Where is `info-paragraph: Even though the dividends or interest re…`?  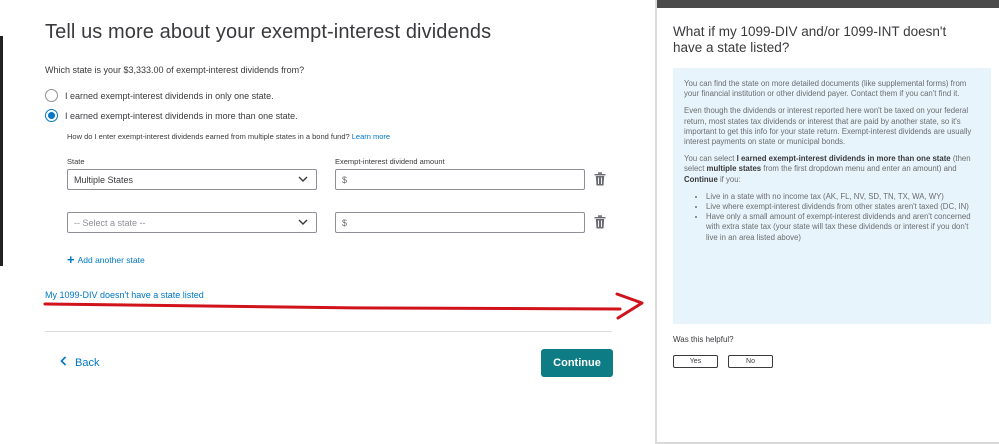
info-paragraph: Even though the dividends or interest re… is located at coordinates (828, 126).